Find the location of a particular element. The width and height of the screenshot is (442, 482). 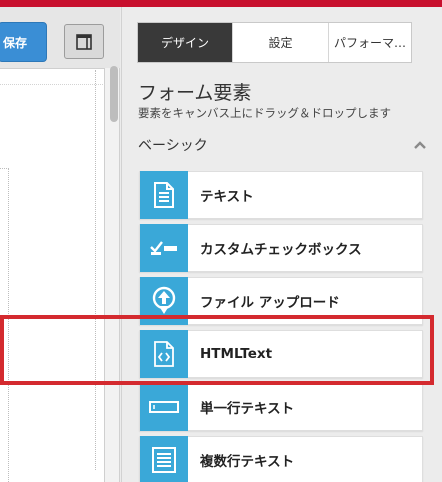

element-item-file-upload: ファイル アップロード is located at coordinates (281, 301).